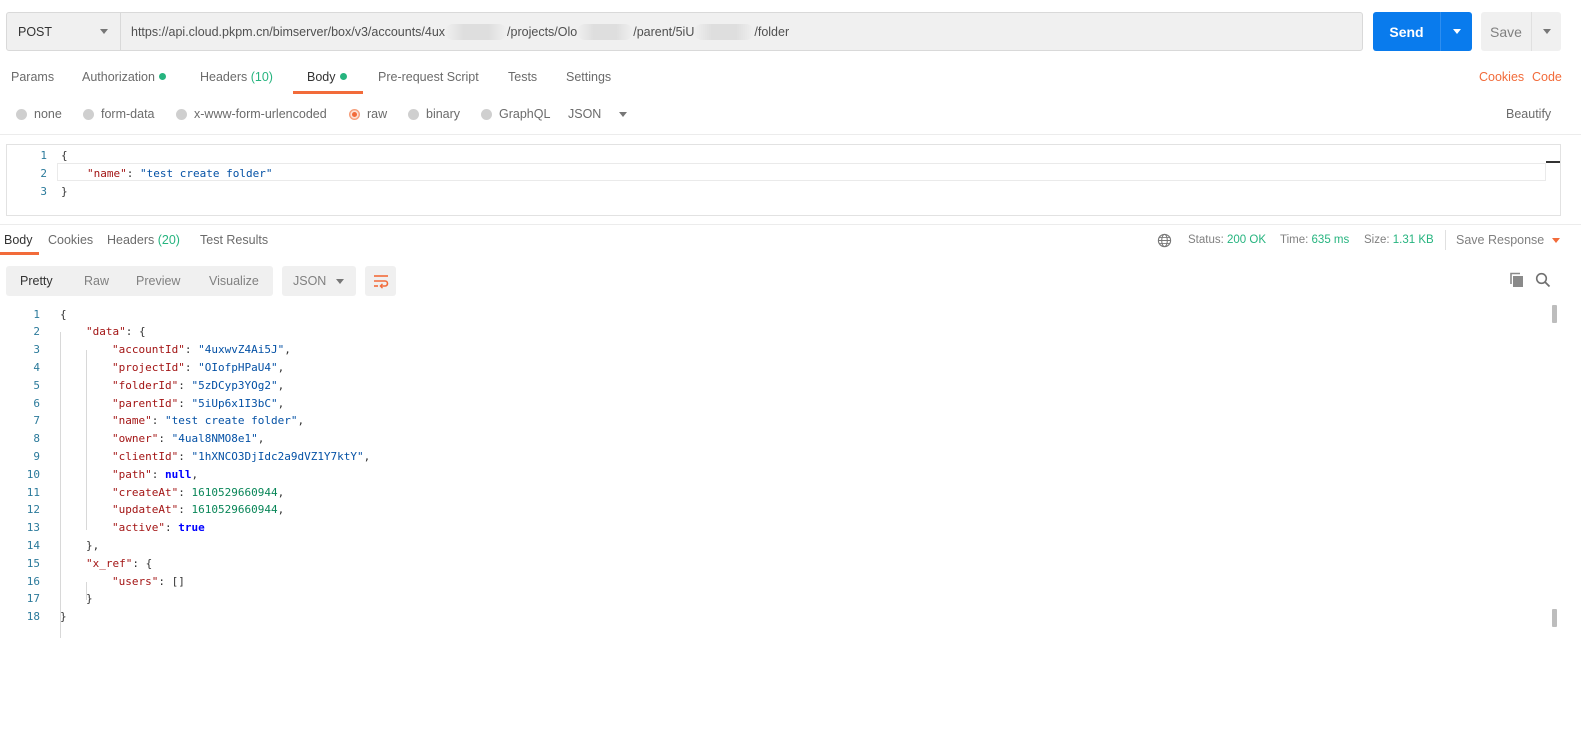 The width and height of the screenshot is (1581, 731). Describe the element at coordinates (1528, 114) in the screenshot. I see `beautify-link: Beautify` at that location.